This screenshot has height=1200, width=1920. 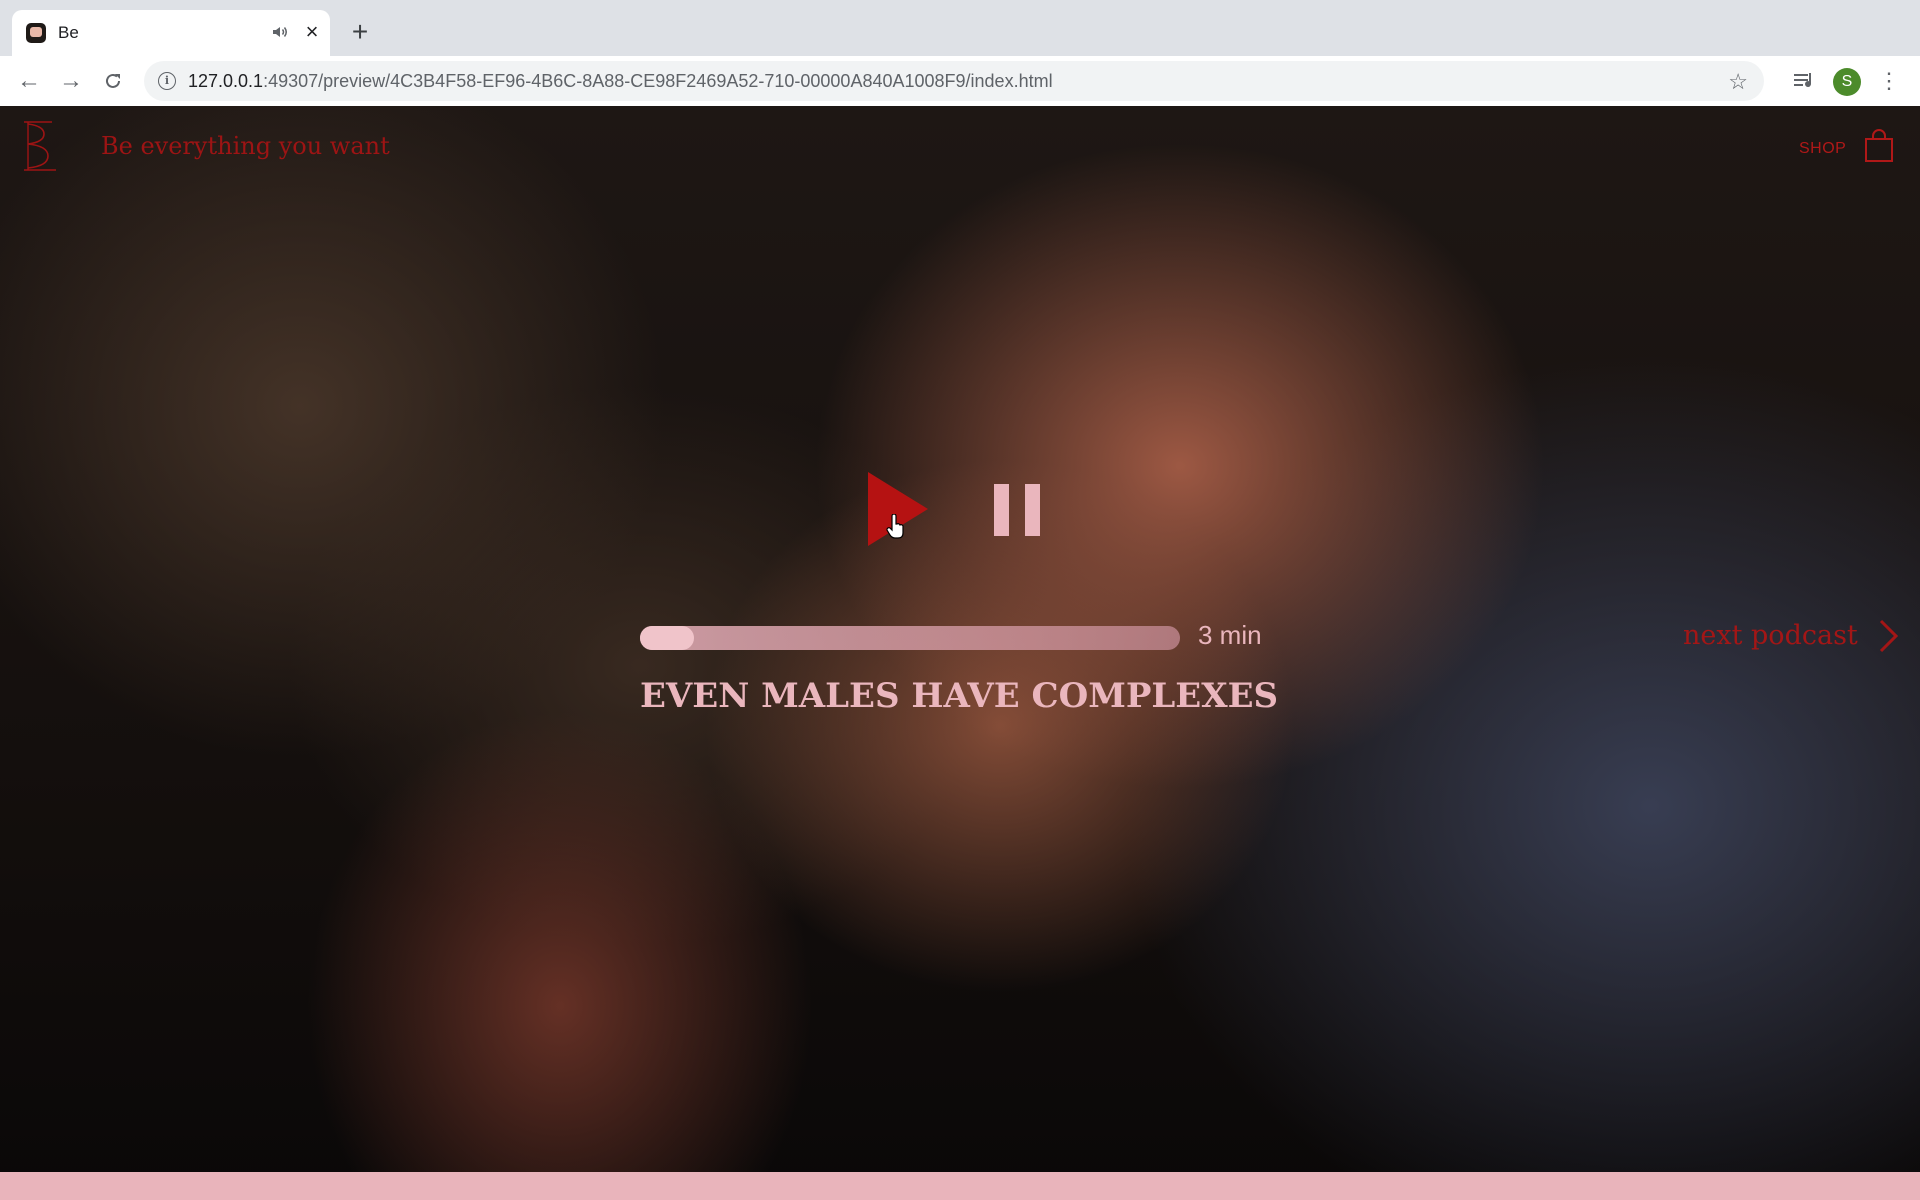 What do you see at coordinates (280, 32) in the screenshot?
I see `speaker-icon` at bounding box center [280, 32].